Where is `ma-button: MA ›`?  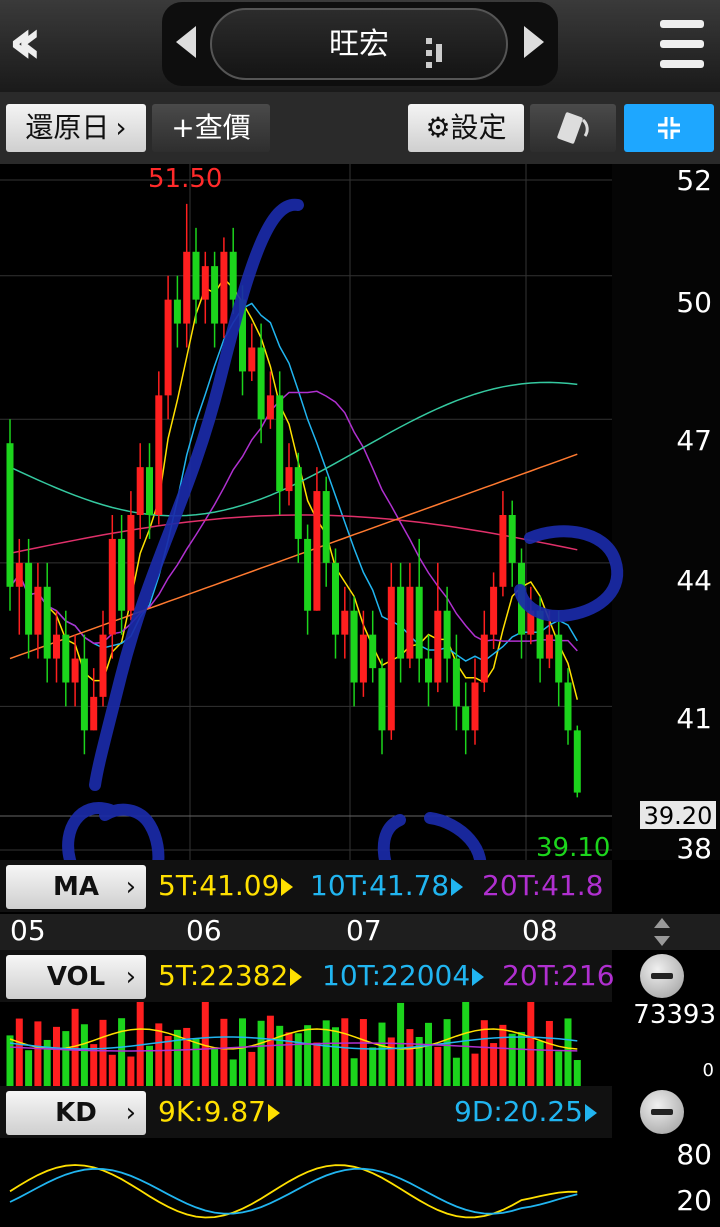
ma-button: MA › is located at coordinates (76, 887).